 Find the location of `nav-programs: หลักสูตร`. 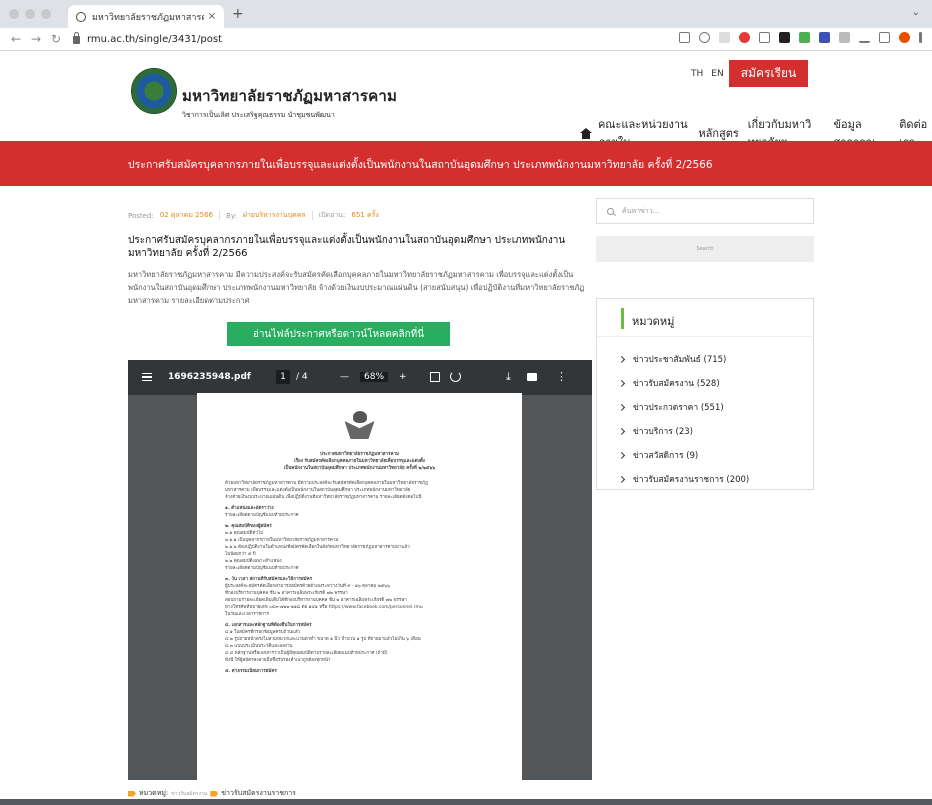

nav-programs: หลักสูตร is located at coordinates (718, 133).